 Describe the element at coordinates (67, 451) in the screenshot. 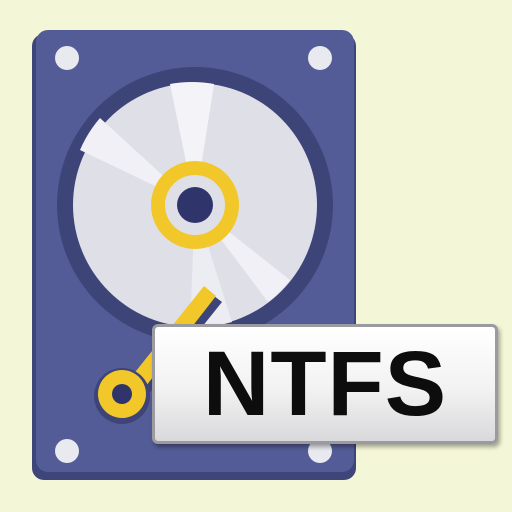

I see `screw-bottom-left` at that location.